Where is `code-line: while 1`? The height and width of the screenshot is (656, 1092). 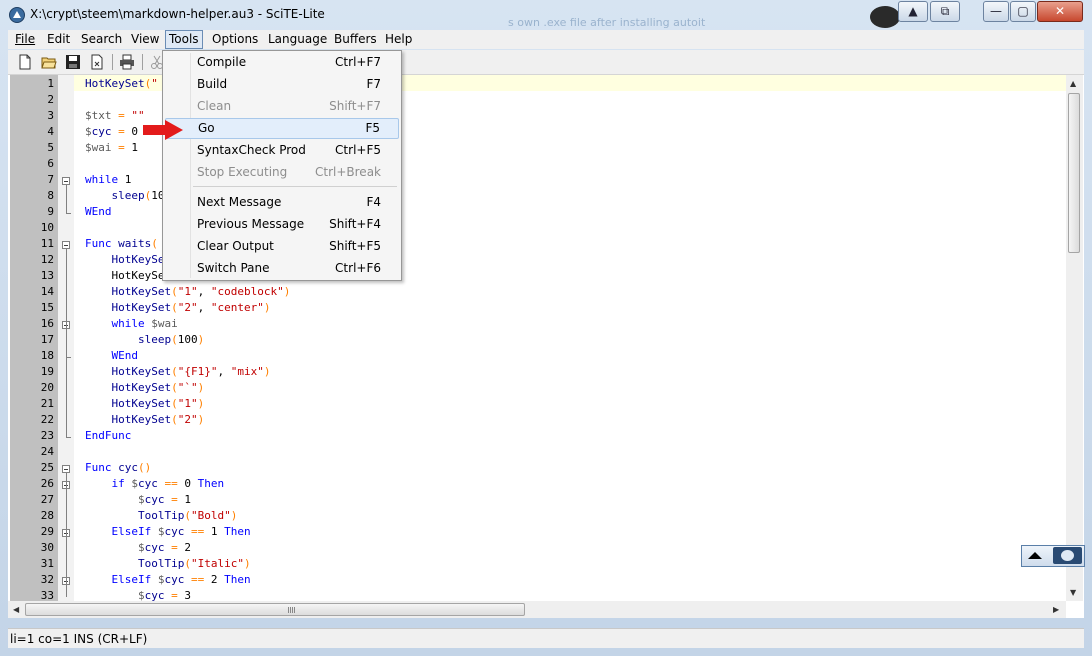
code-line: while 1 is located at coordinates (108, 179).